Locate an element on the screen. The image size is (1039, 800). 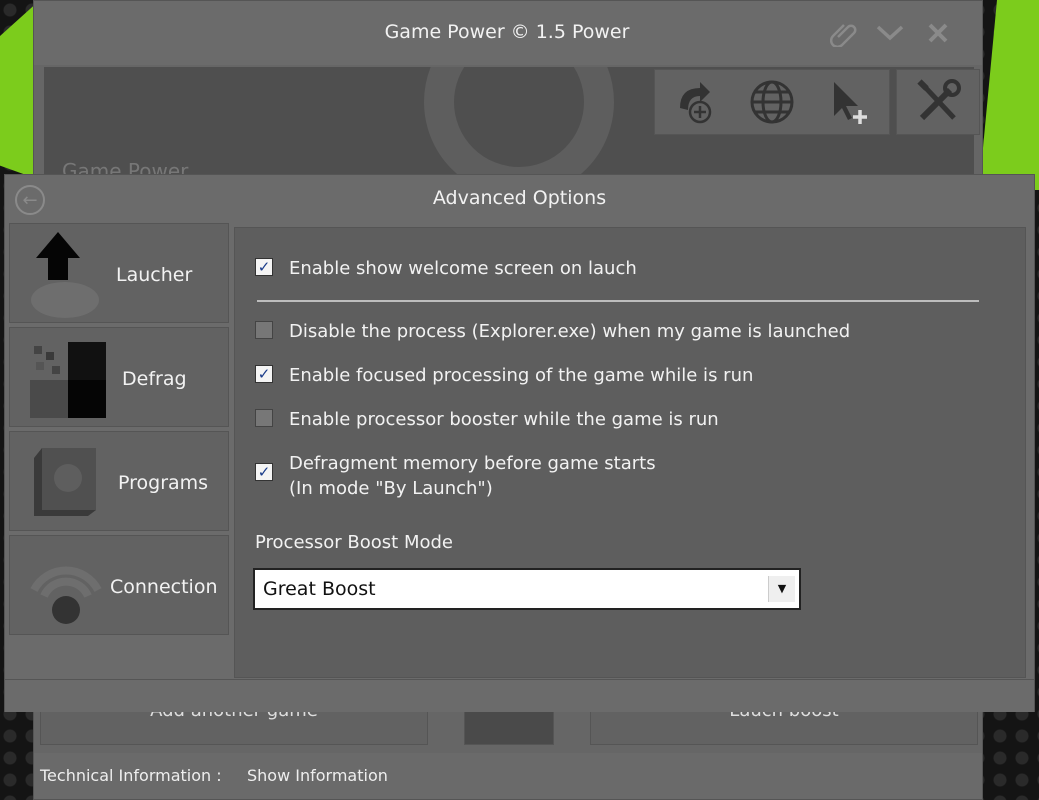
welcome-screen-checkbox: ✓ is located at coordinates (264, 267).